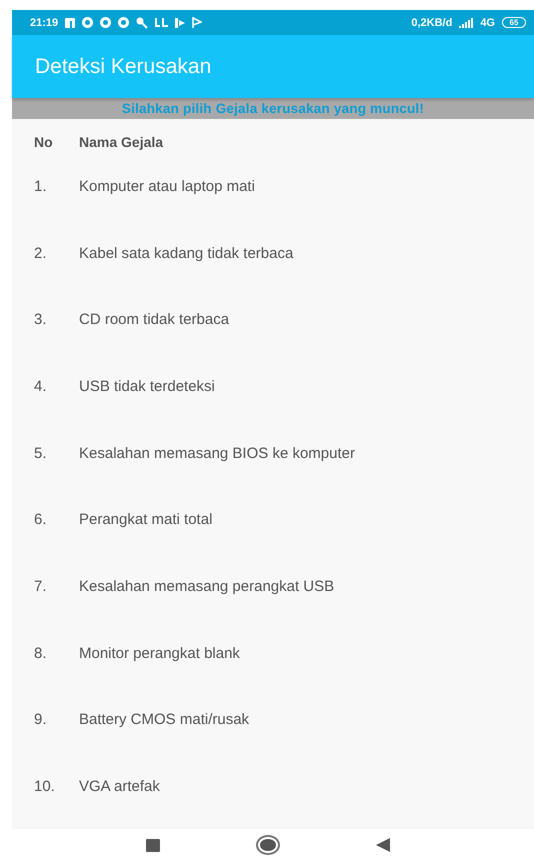 The width and height of the screenshot is (534, 861). What do you see at coordinates (154, 319) in the screenshot?
I see `symptom-item: CD room tidak terbaca` at bounding box center [154, 319].